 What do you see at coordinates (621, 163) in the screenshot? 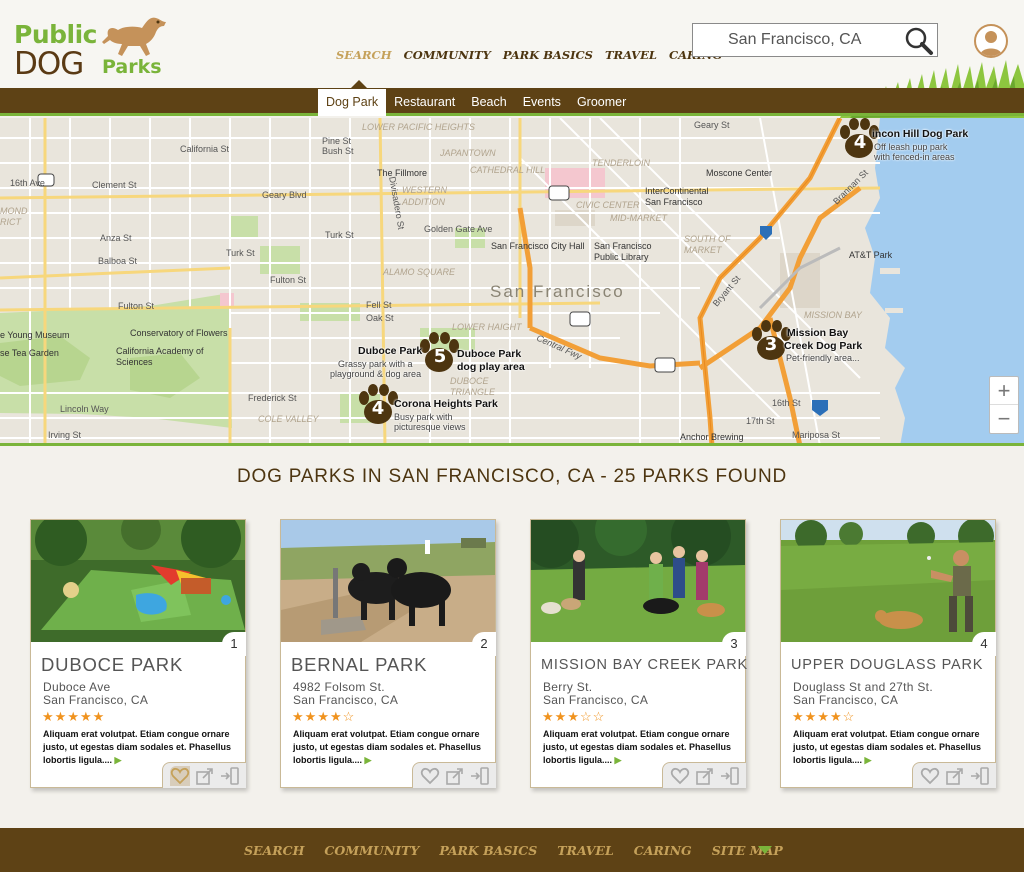
I see `map-label-tenderloin: TENDERLOIN` at bounding box center [621, 163].